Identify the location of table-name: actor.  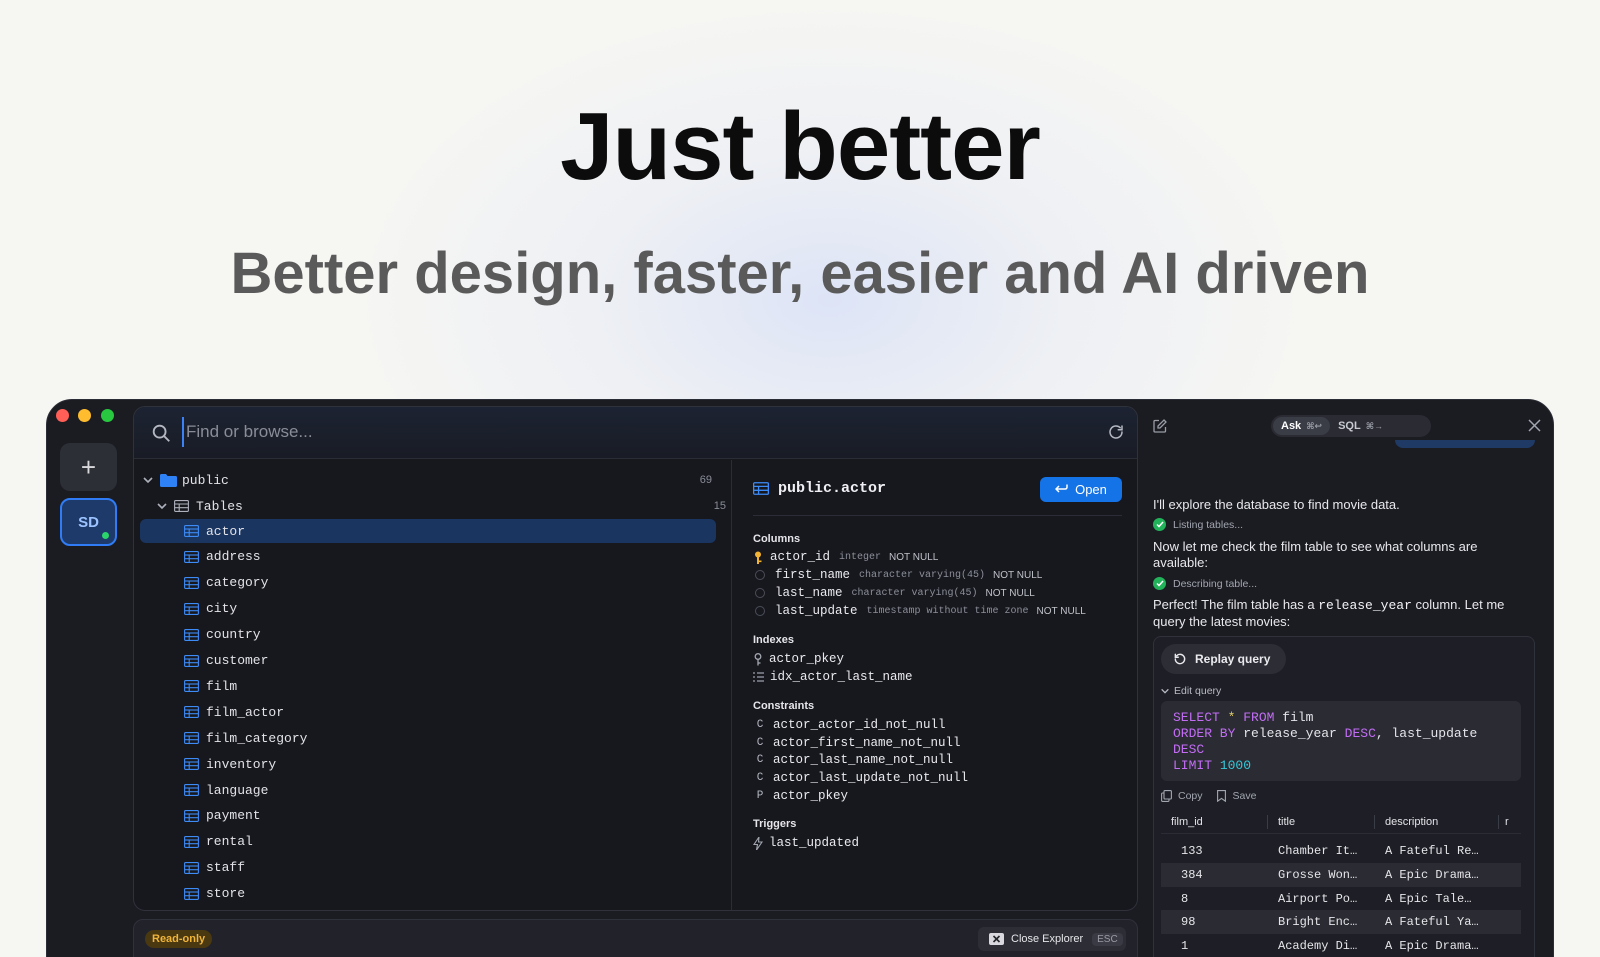
(226, 531).